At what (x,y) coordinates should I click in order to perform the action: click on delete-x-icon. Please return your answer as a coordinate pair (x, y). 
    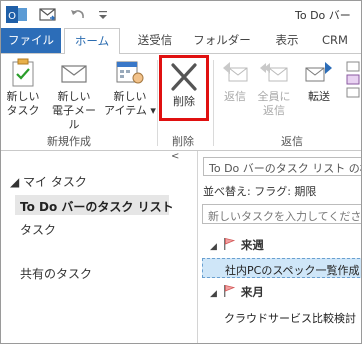
    Looking at the image, I should click on (184, 77).